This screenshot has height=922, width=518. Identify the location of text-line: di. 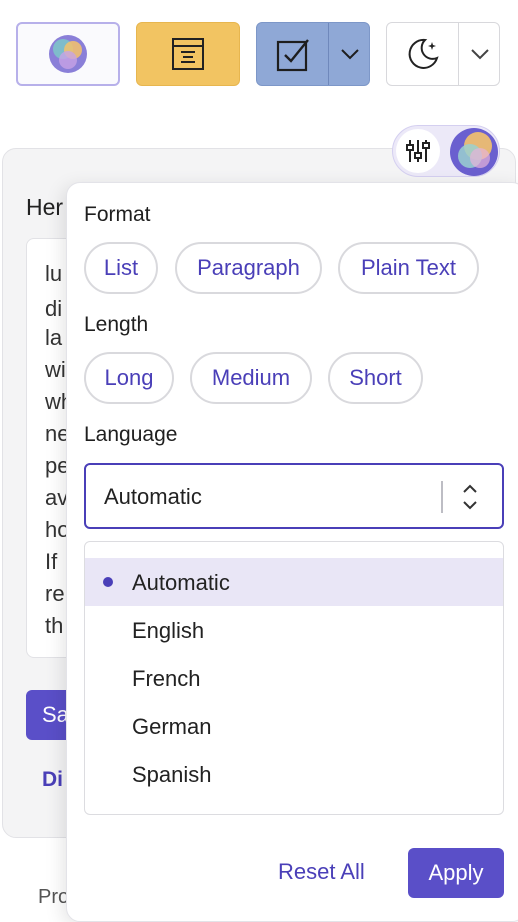
(54, 308).